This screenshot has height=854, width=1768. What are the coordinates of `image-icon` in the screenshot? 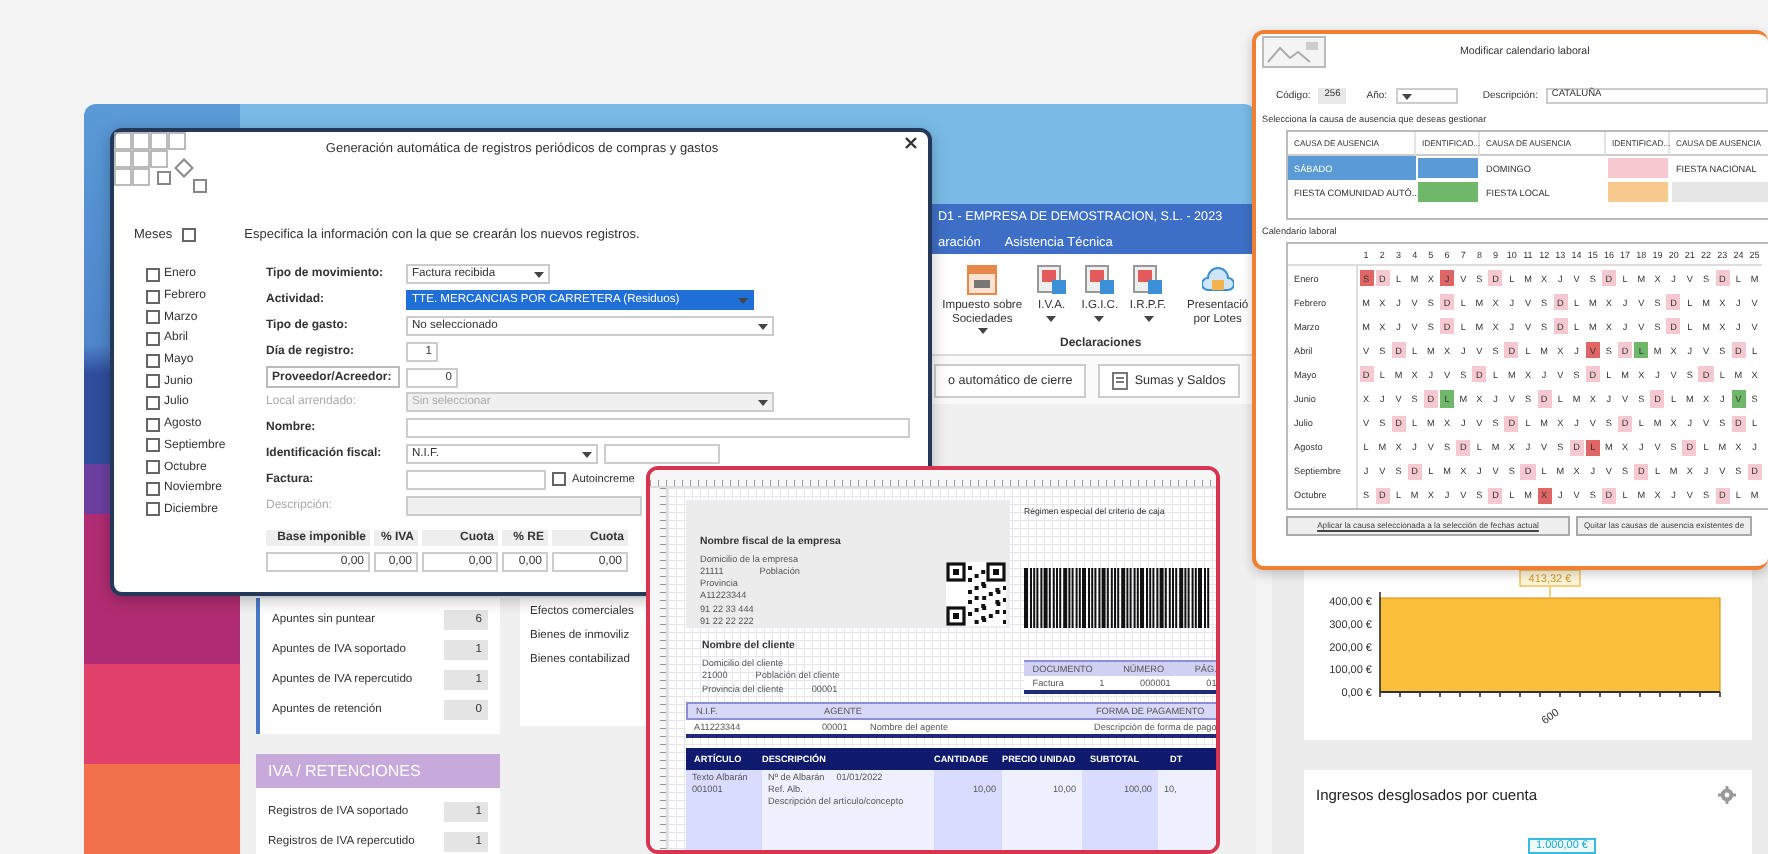 It's located at (1294, 52).